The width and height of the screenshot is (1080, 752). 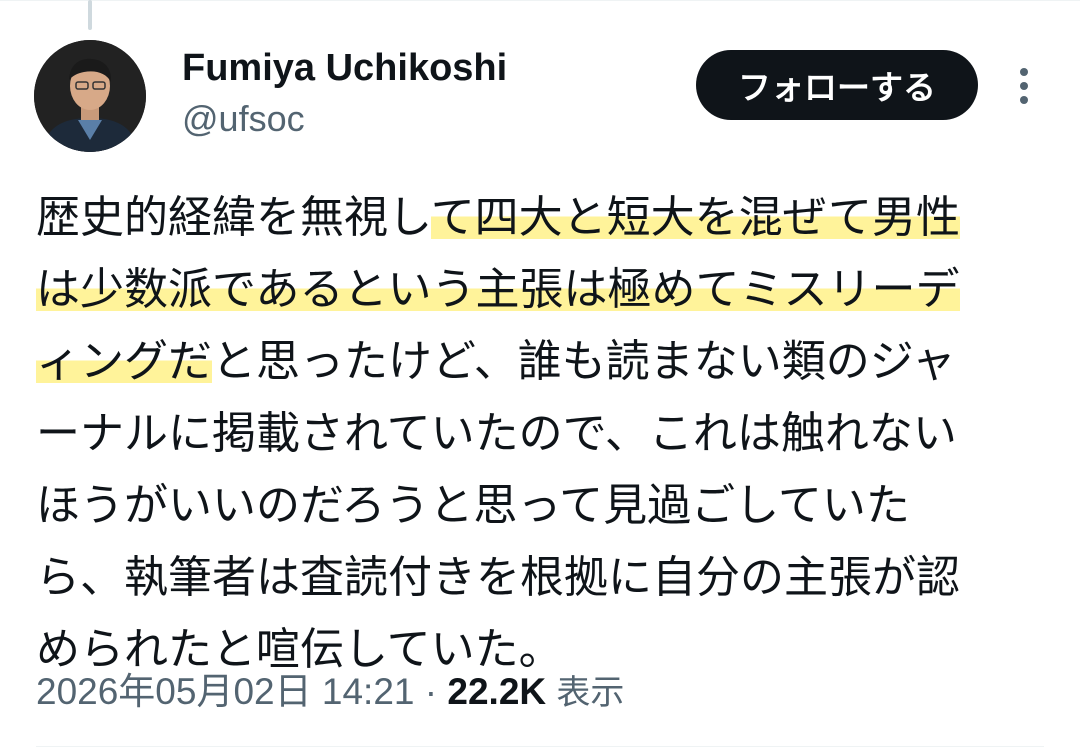 What do you see at coordinates (233, 217) in the screenshot?
I see `tweet-text-segment: 歴史的経緯を無視し` at bounding box center [233, 217].